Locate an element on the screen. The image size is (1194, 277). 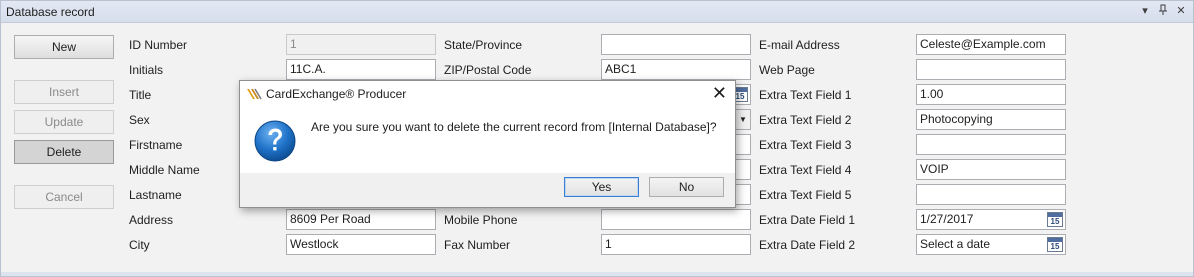
mobile-phone-label: Mobile Phone is located at coordinates (481, 220).